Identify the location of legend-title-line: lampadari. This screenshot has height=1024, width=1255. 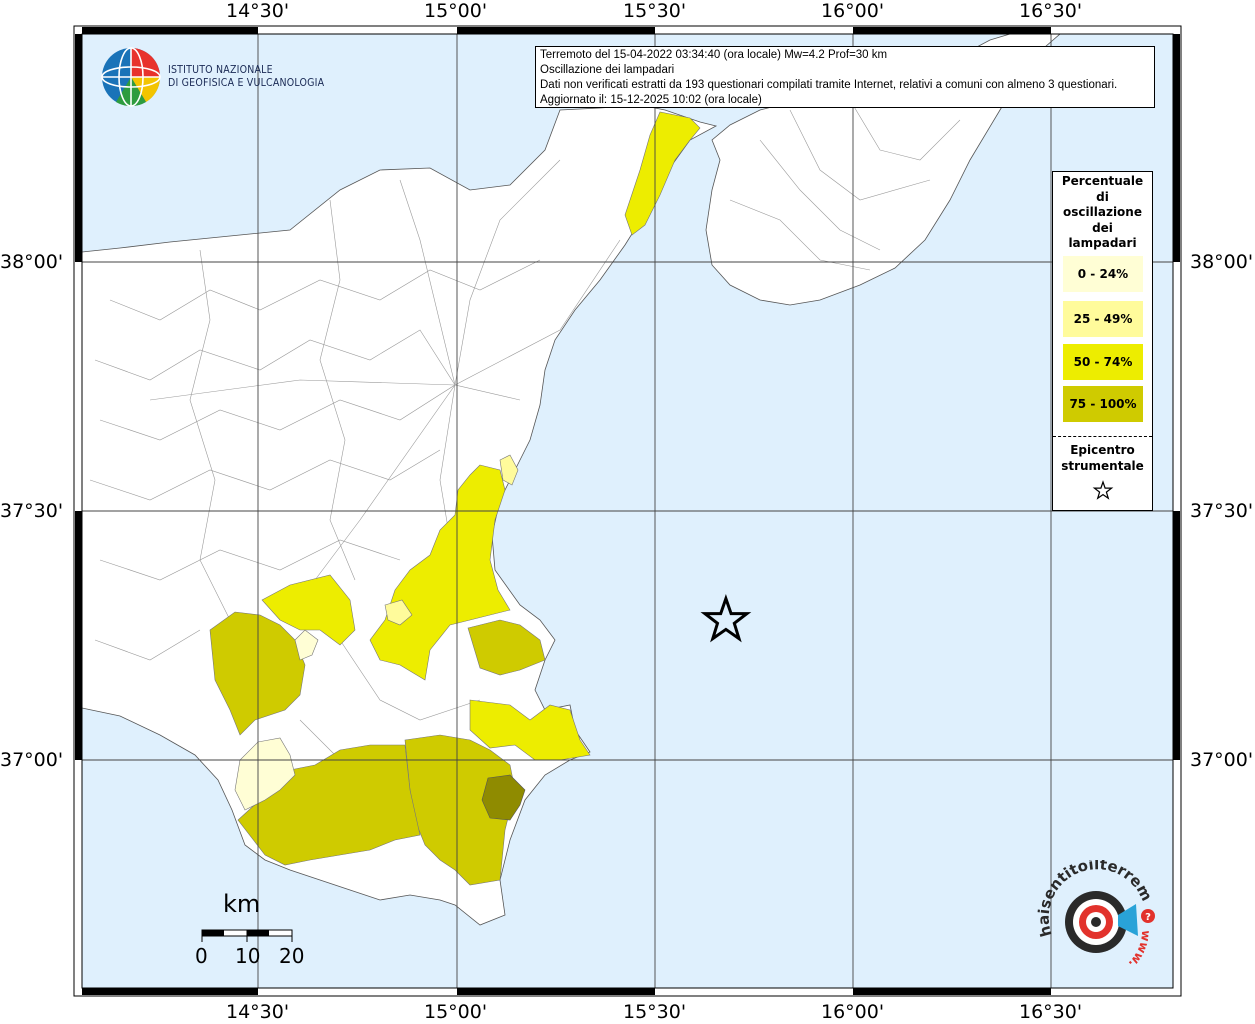
(1102, 243).